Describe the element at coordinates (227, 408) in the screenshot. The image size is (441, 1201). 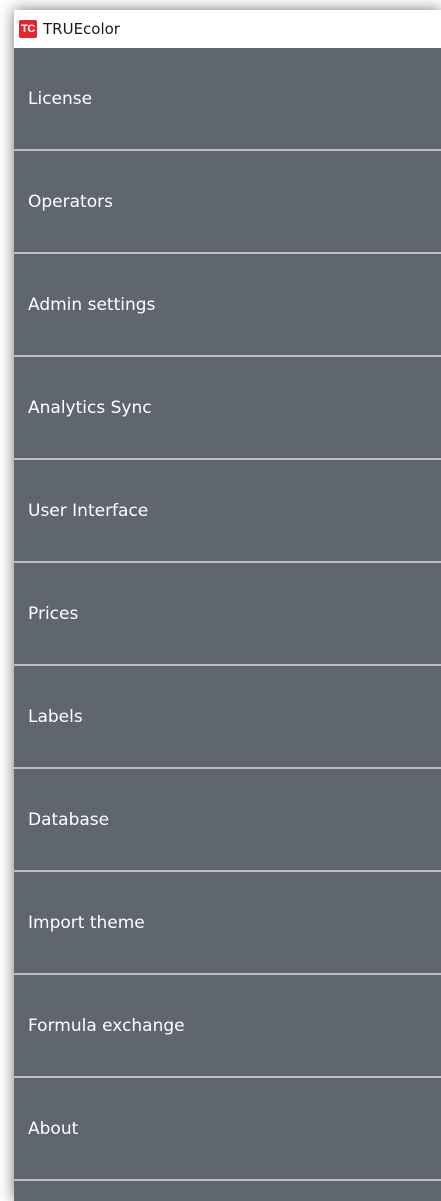
I see `menu-item-analytics-sync: Analytics Sync` at that location.